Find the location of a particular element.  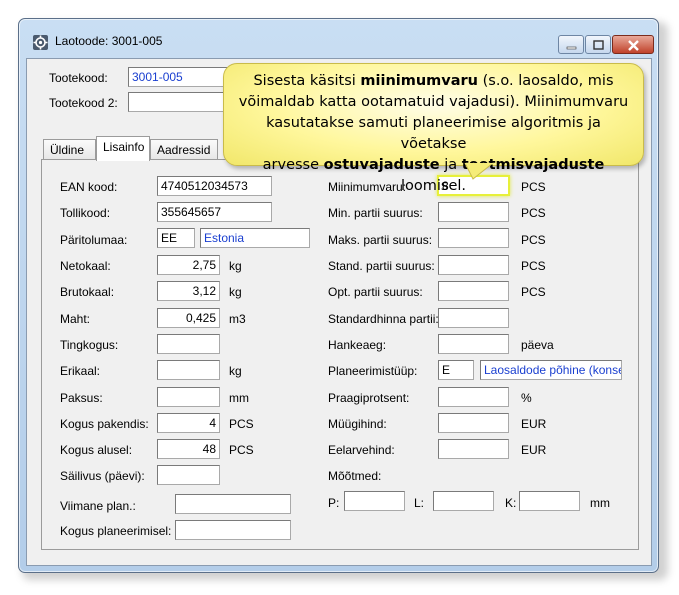

ean-label: EAN kood: is located at coordinates (89, 187).